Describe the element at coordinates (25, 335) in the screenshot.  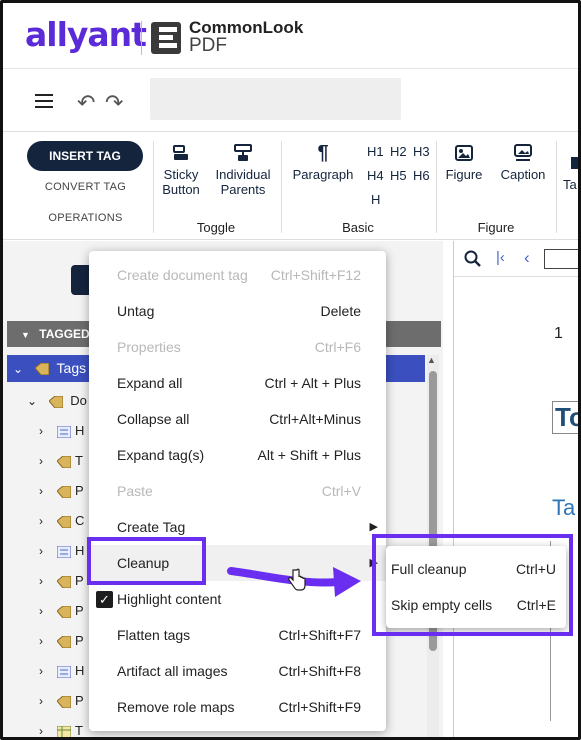
I see `chevron-down-icon: ▼` at that location.